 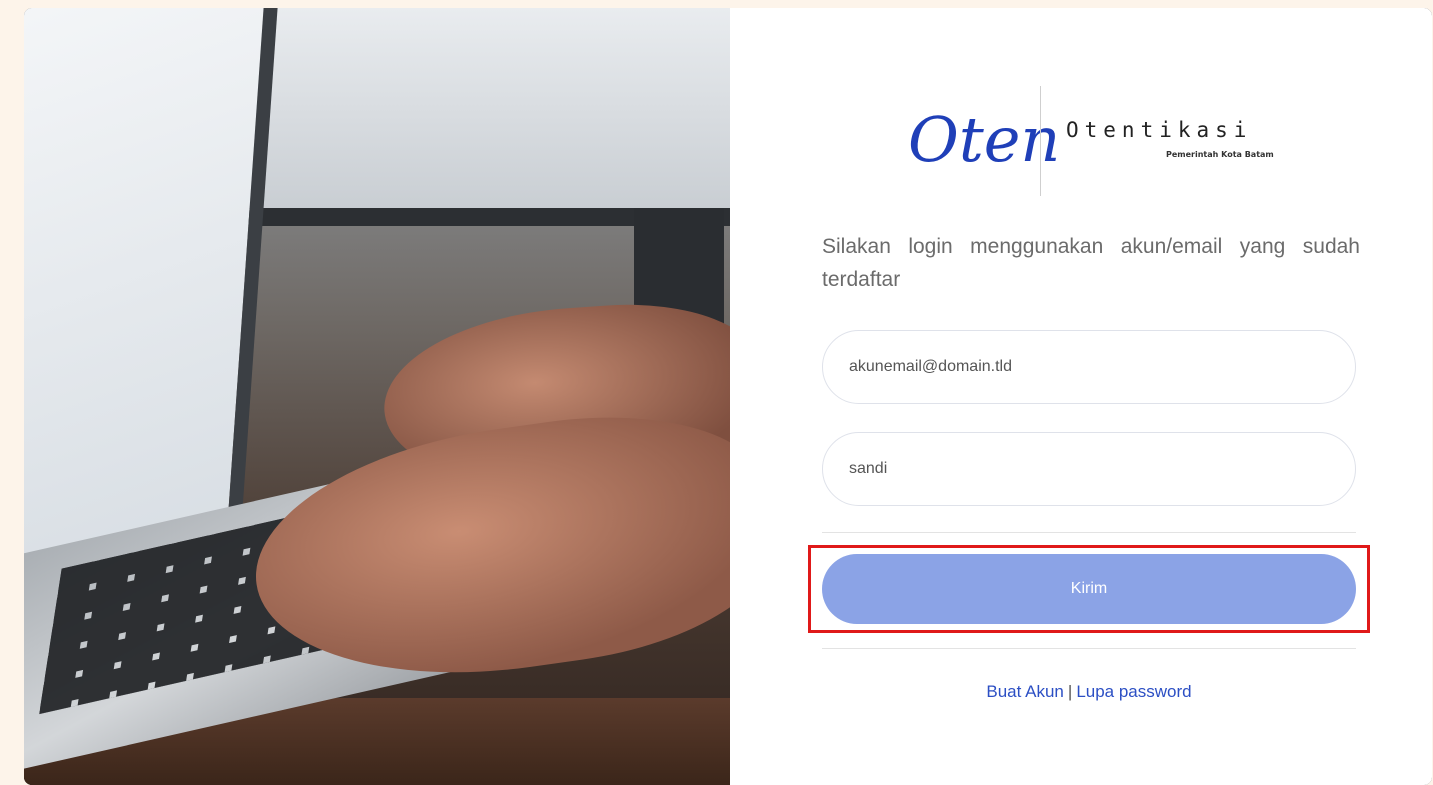 I want to click on highlight-box, so click(x=1089, y=589).